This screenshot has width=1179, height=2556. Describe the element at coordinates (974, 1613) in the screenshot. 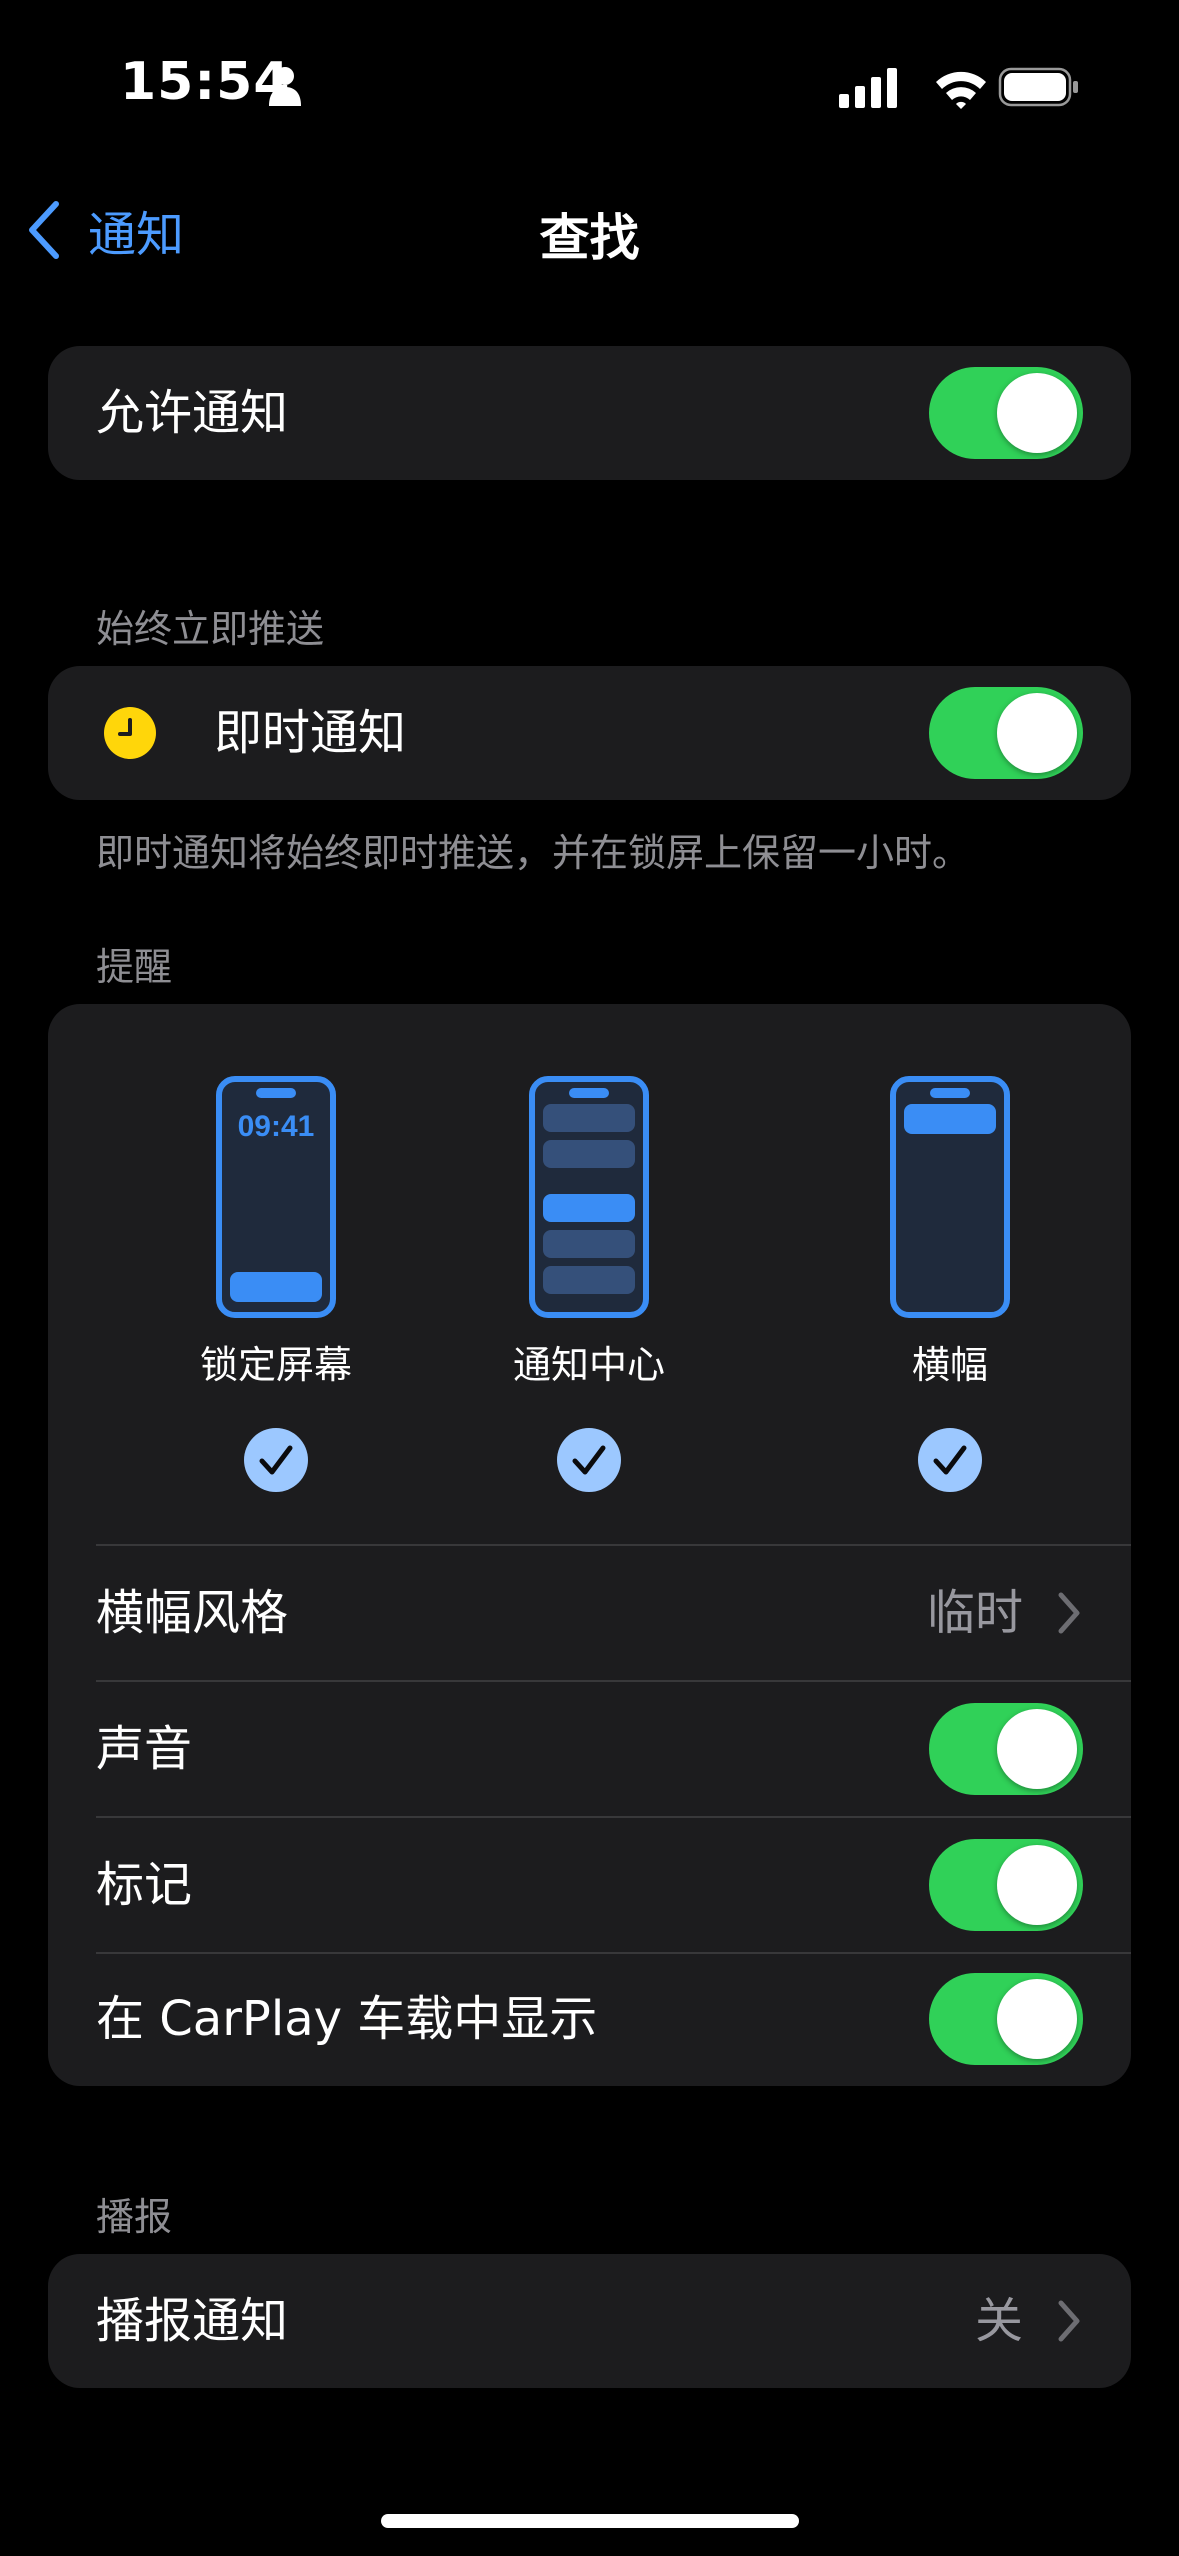

I see `banner-style-value: 临时` at that location.